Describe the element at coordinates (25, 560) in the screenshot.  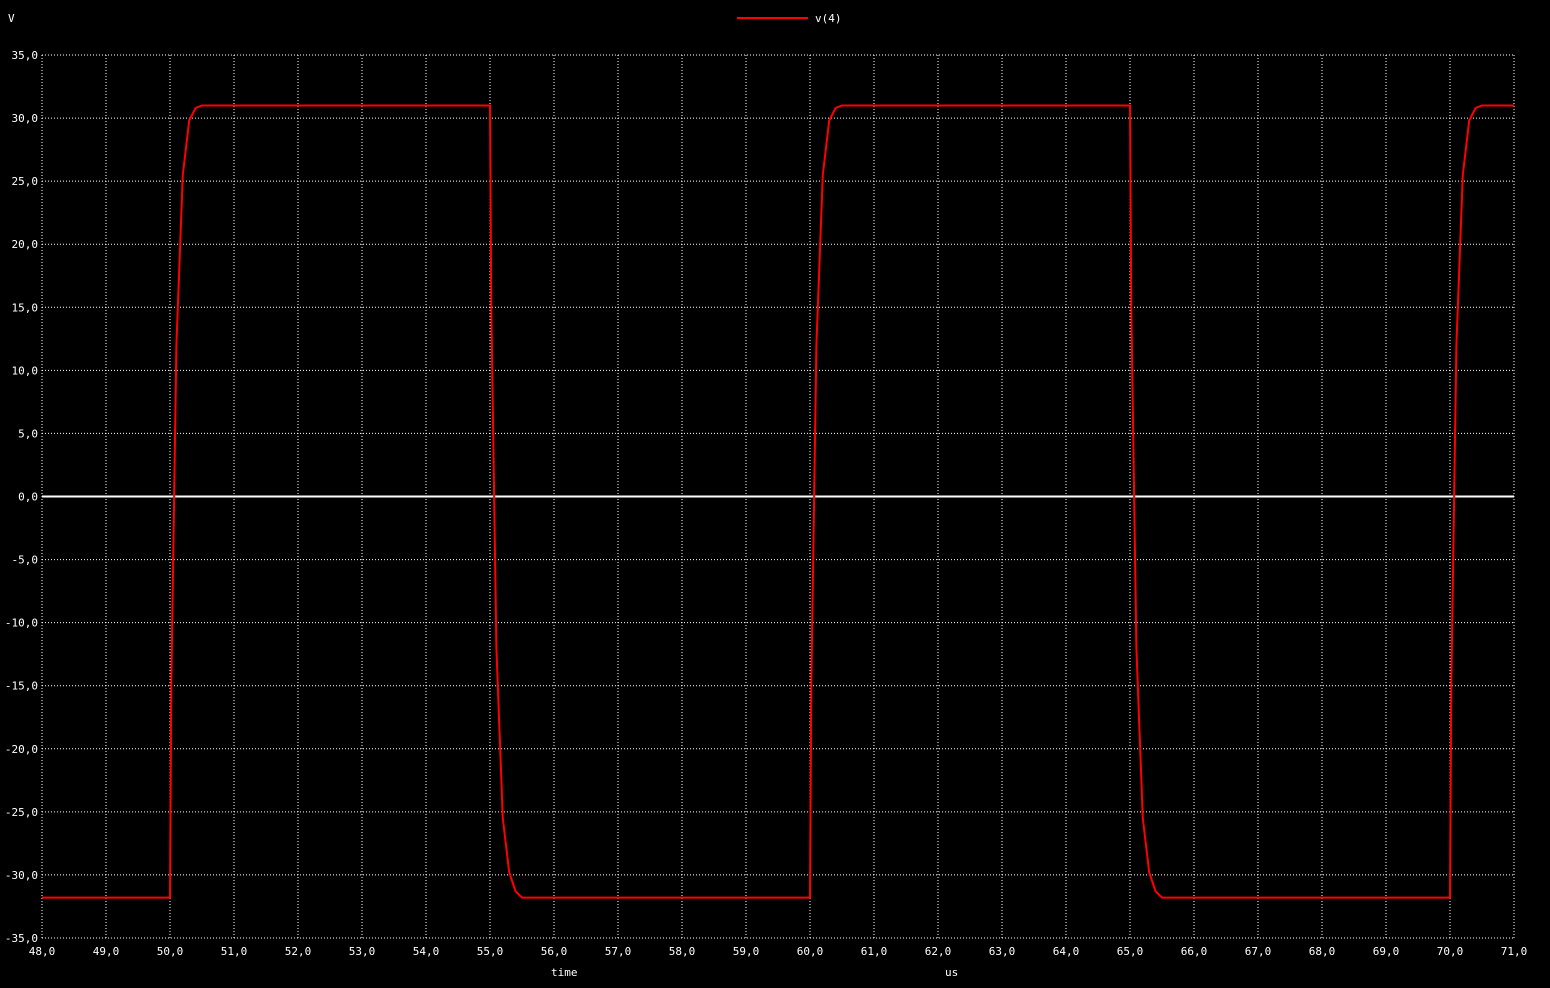
I see `y-tick-label: -5,0` at that location.